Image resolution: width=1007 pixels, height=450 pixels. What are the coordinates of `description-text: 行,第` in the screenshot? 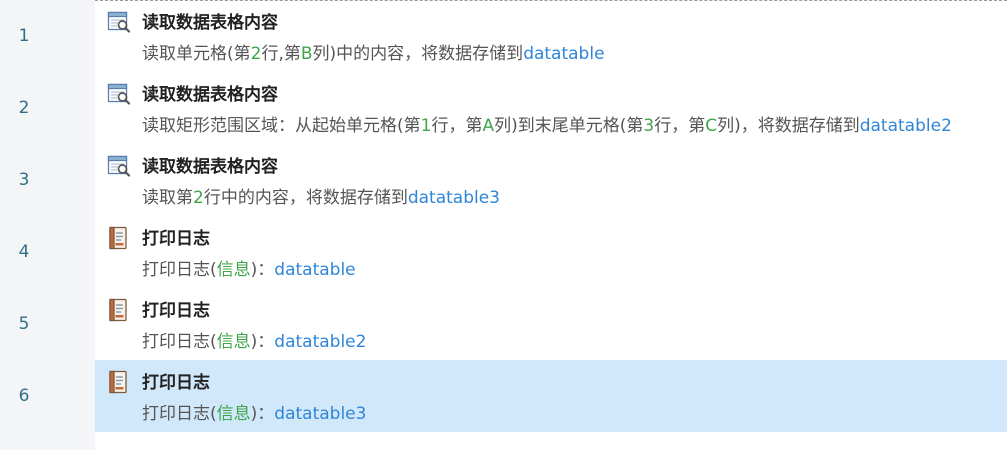 It's located at (281, 54).